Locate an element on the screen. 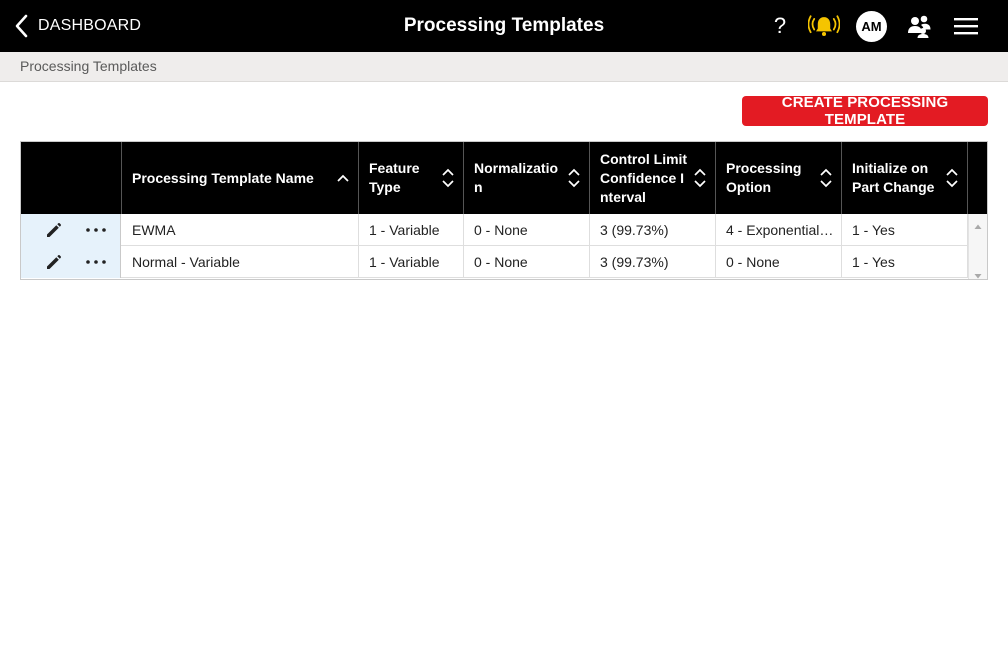  back-to-dashboard-button: DASHBOARD is located at coordinates (77, 26).